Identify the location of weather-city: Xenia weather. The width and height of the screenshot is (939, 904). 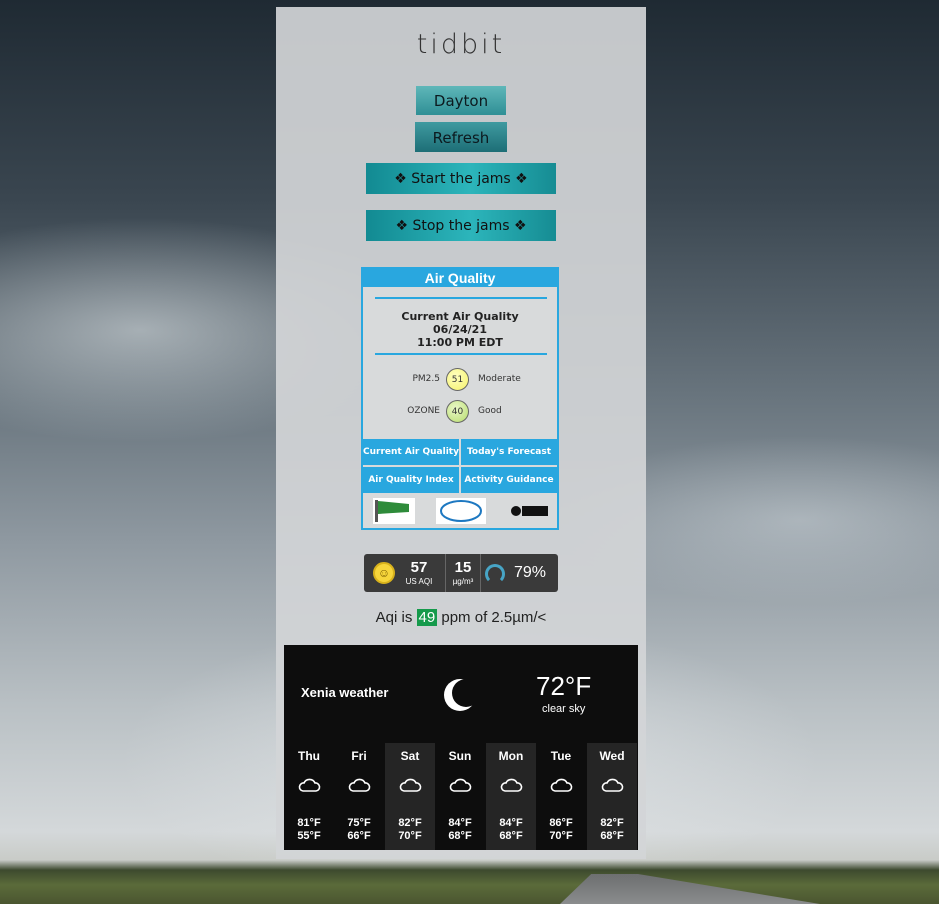
(345, 692).